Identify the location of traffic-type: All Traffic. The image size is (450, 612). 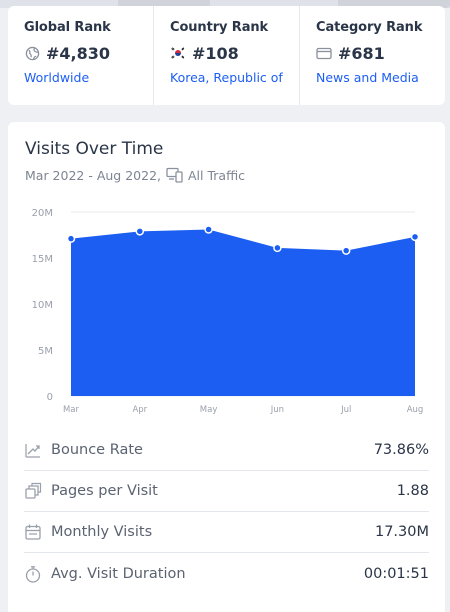
(217, 175).